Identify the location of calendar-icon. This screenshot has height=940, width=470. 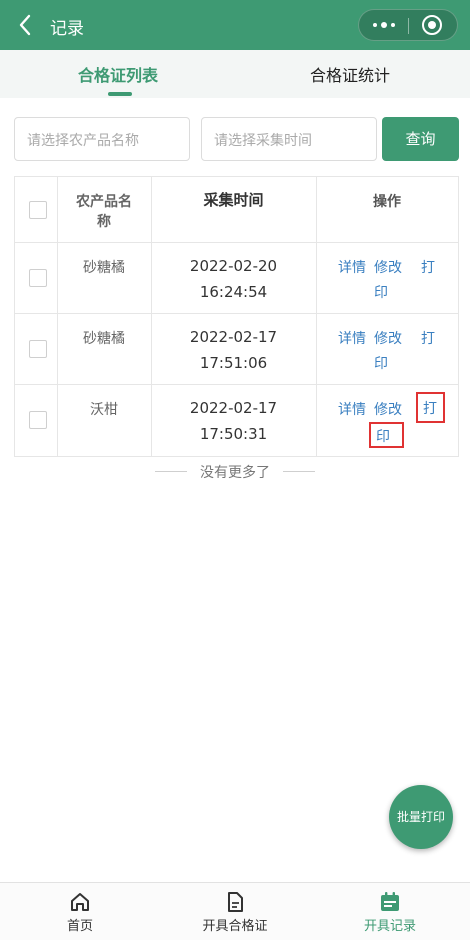
(390, 901).